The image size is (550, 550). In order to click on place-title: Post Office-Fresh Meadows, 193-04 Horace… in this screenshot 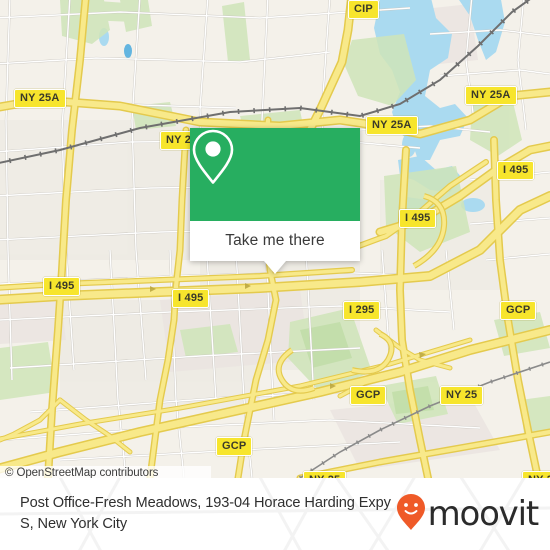, I will do `click(205, 513)`.